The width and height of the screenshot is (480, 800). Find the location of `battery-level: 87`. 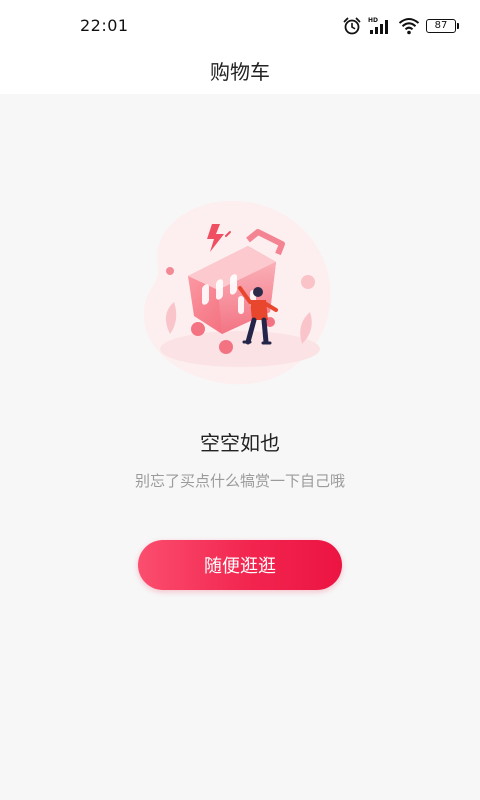

battery-level: 87 is located at coordinates (441, 25).